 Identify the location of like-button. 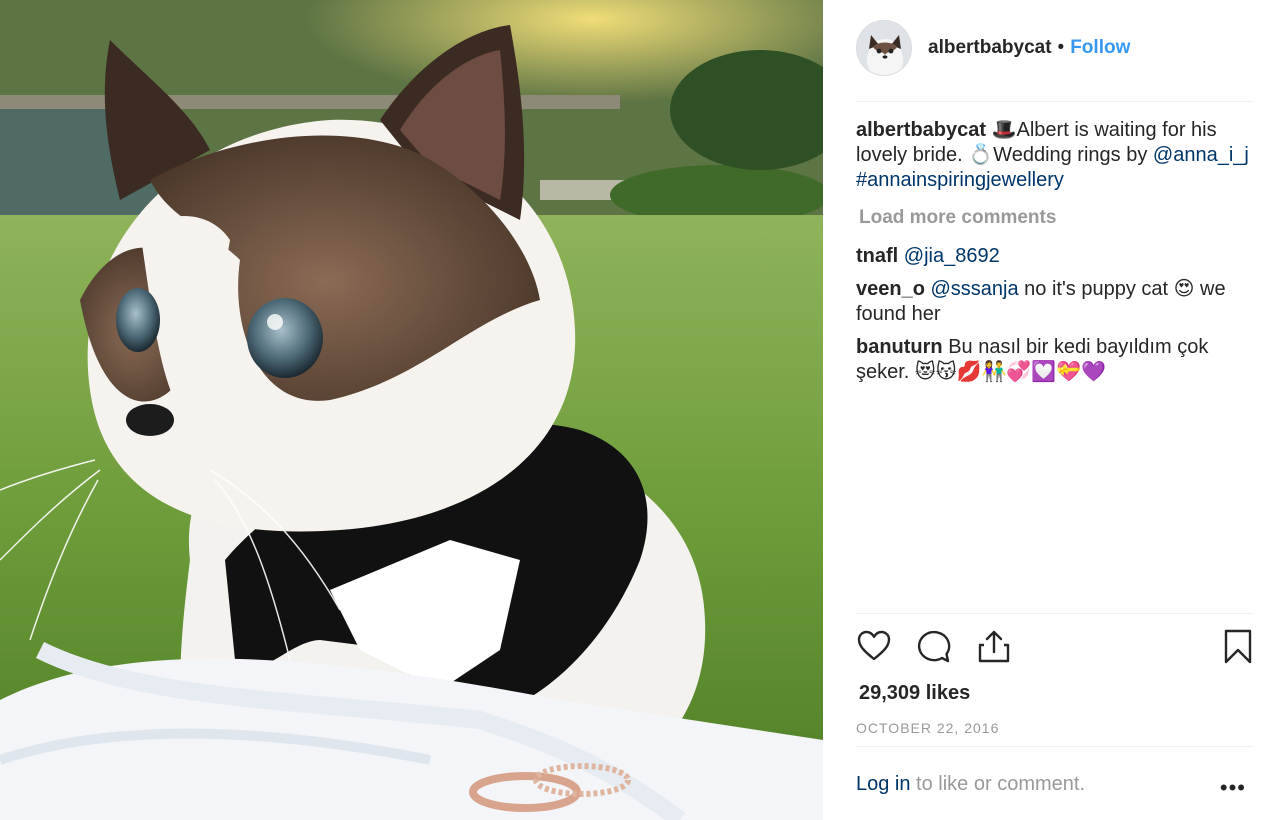
(876, 648).